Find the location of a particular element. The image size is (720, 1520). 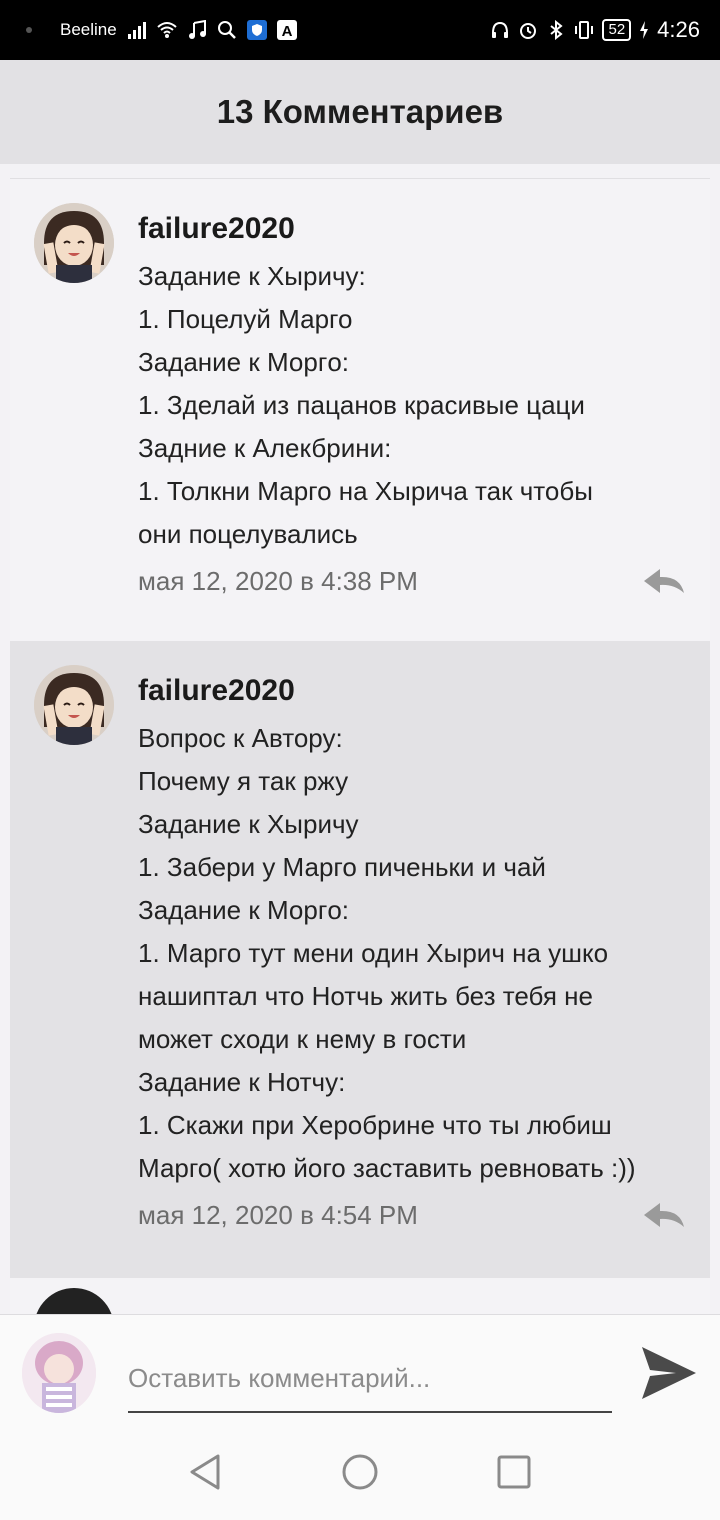

carrier-label: Beeline is located at coordinates (88, 29).